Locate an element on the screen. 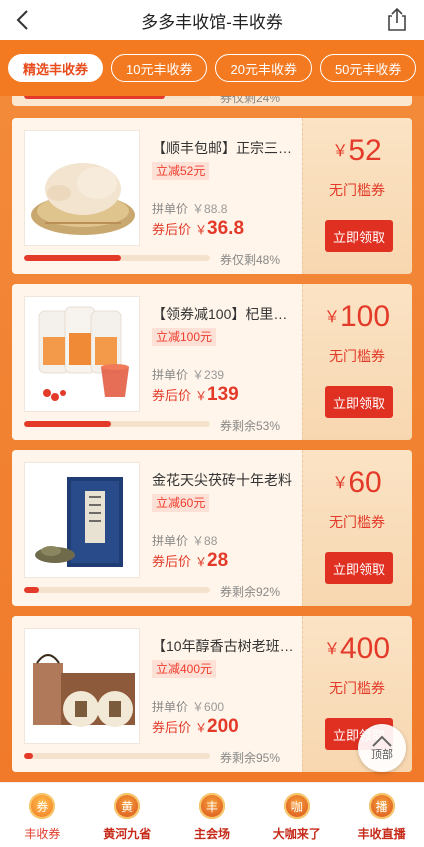 This screenshot has width=424, height=847. celebrity-badge-icon: 咖 is located at coordinates (296, 806).